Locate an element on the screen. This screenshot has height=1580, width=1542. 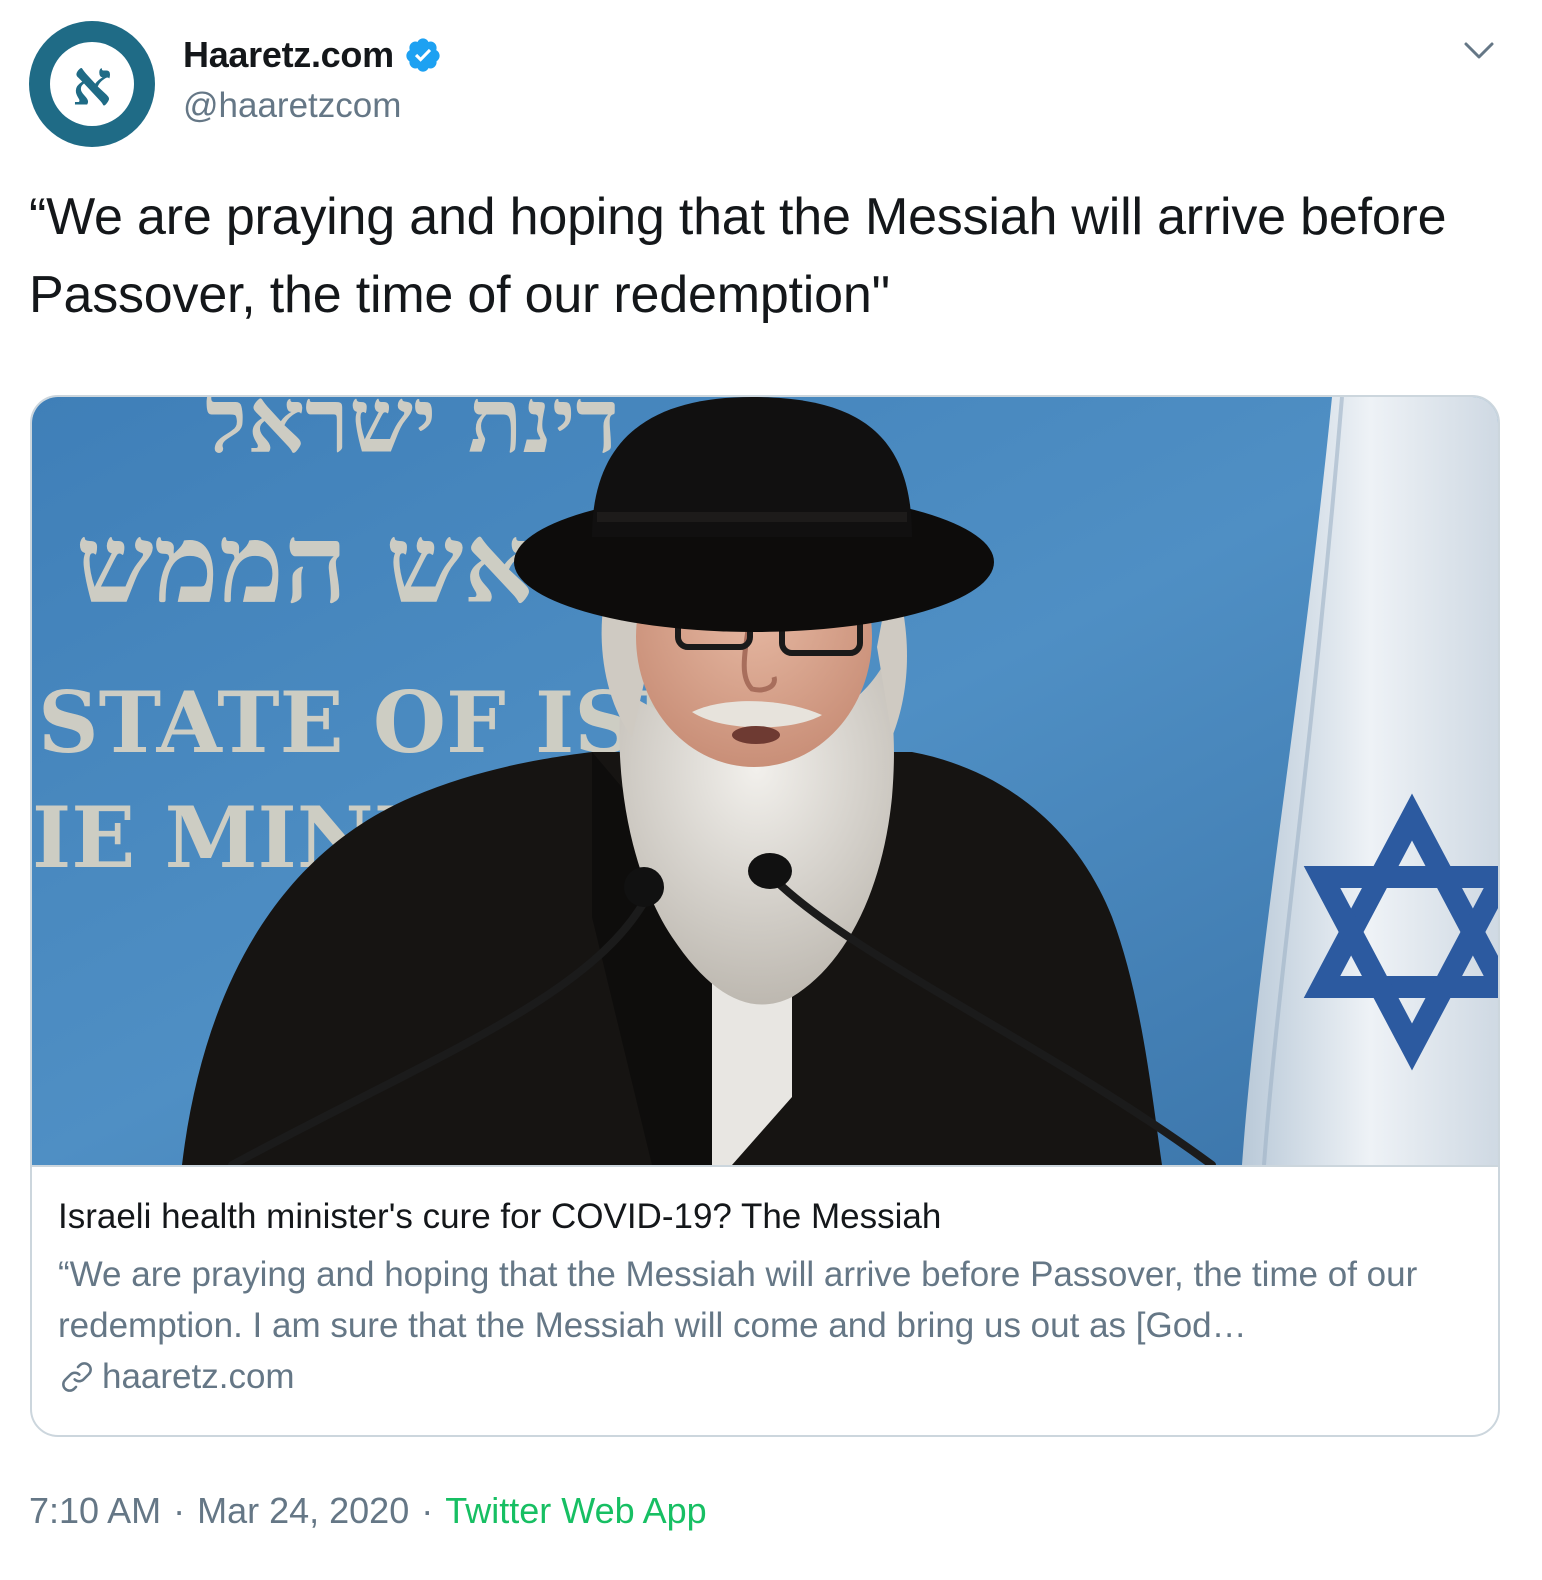
avatar: א is located at coordinates (92, 84).